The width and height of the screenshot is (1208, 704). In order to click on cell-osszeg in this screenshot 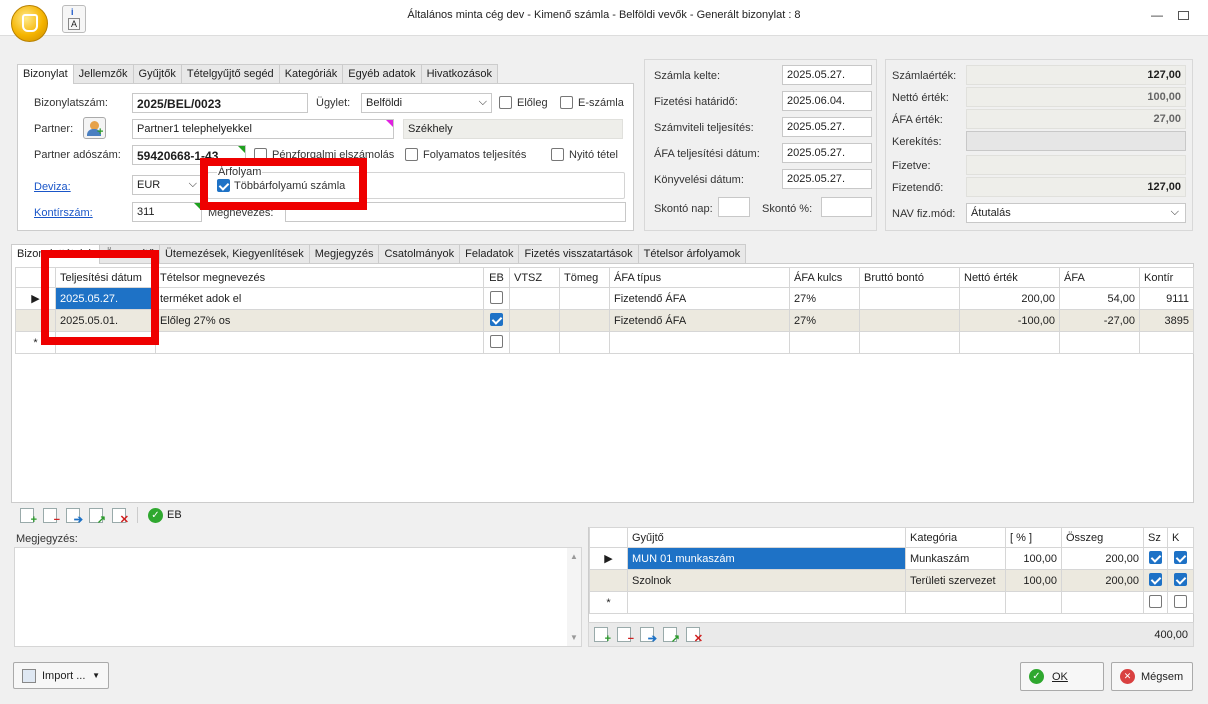, I will do `click(1102, 602)`.